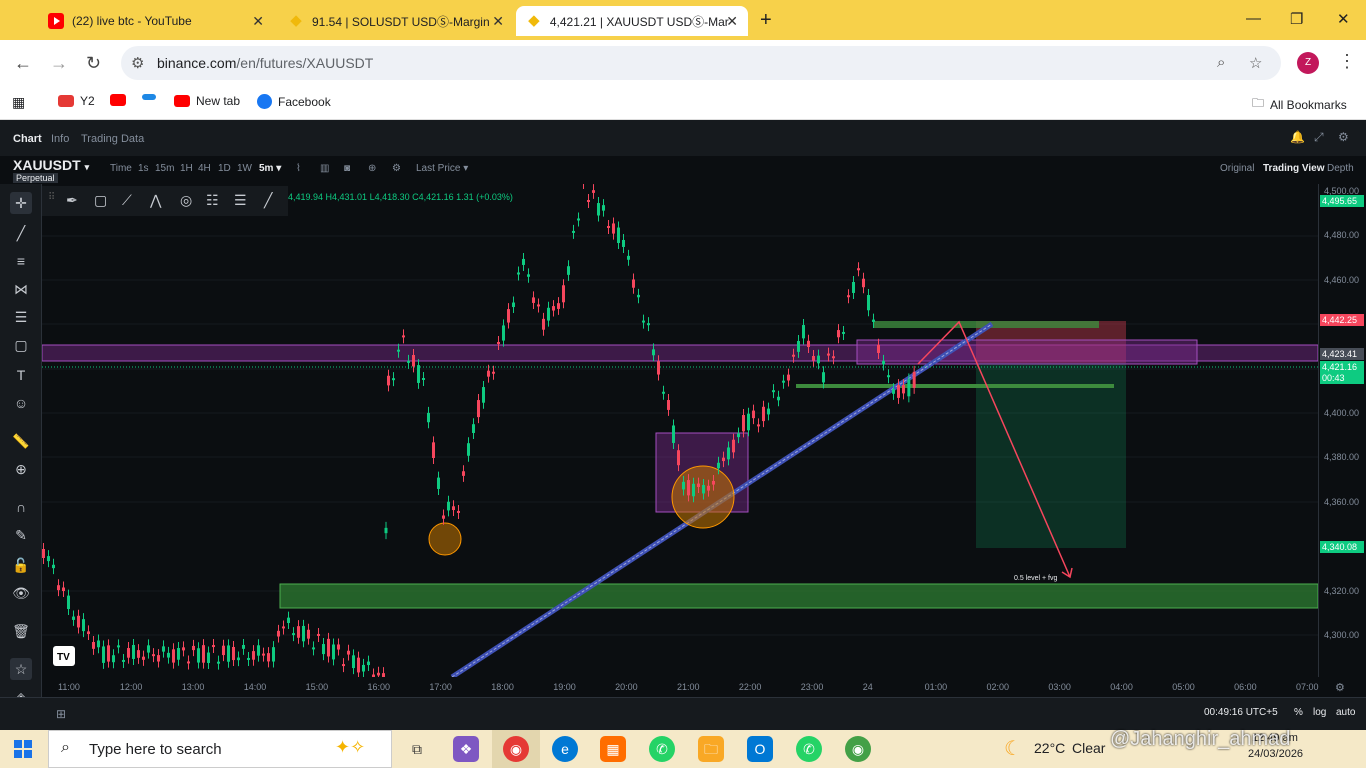  Describe the element at coordinates (1319, 712) in the screenshot. I see `log-toggle: log` at that location.